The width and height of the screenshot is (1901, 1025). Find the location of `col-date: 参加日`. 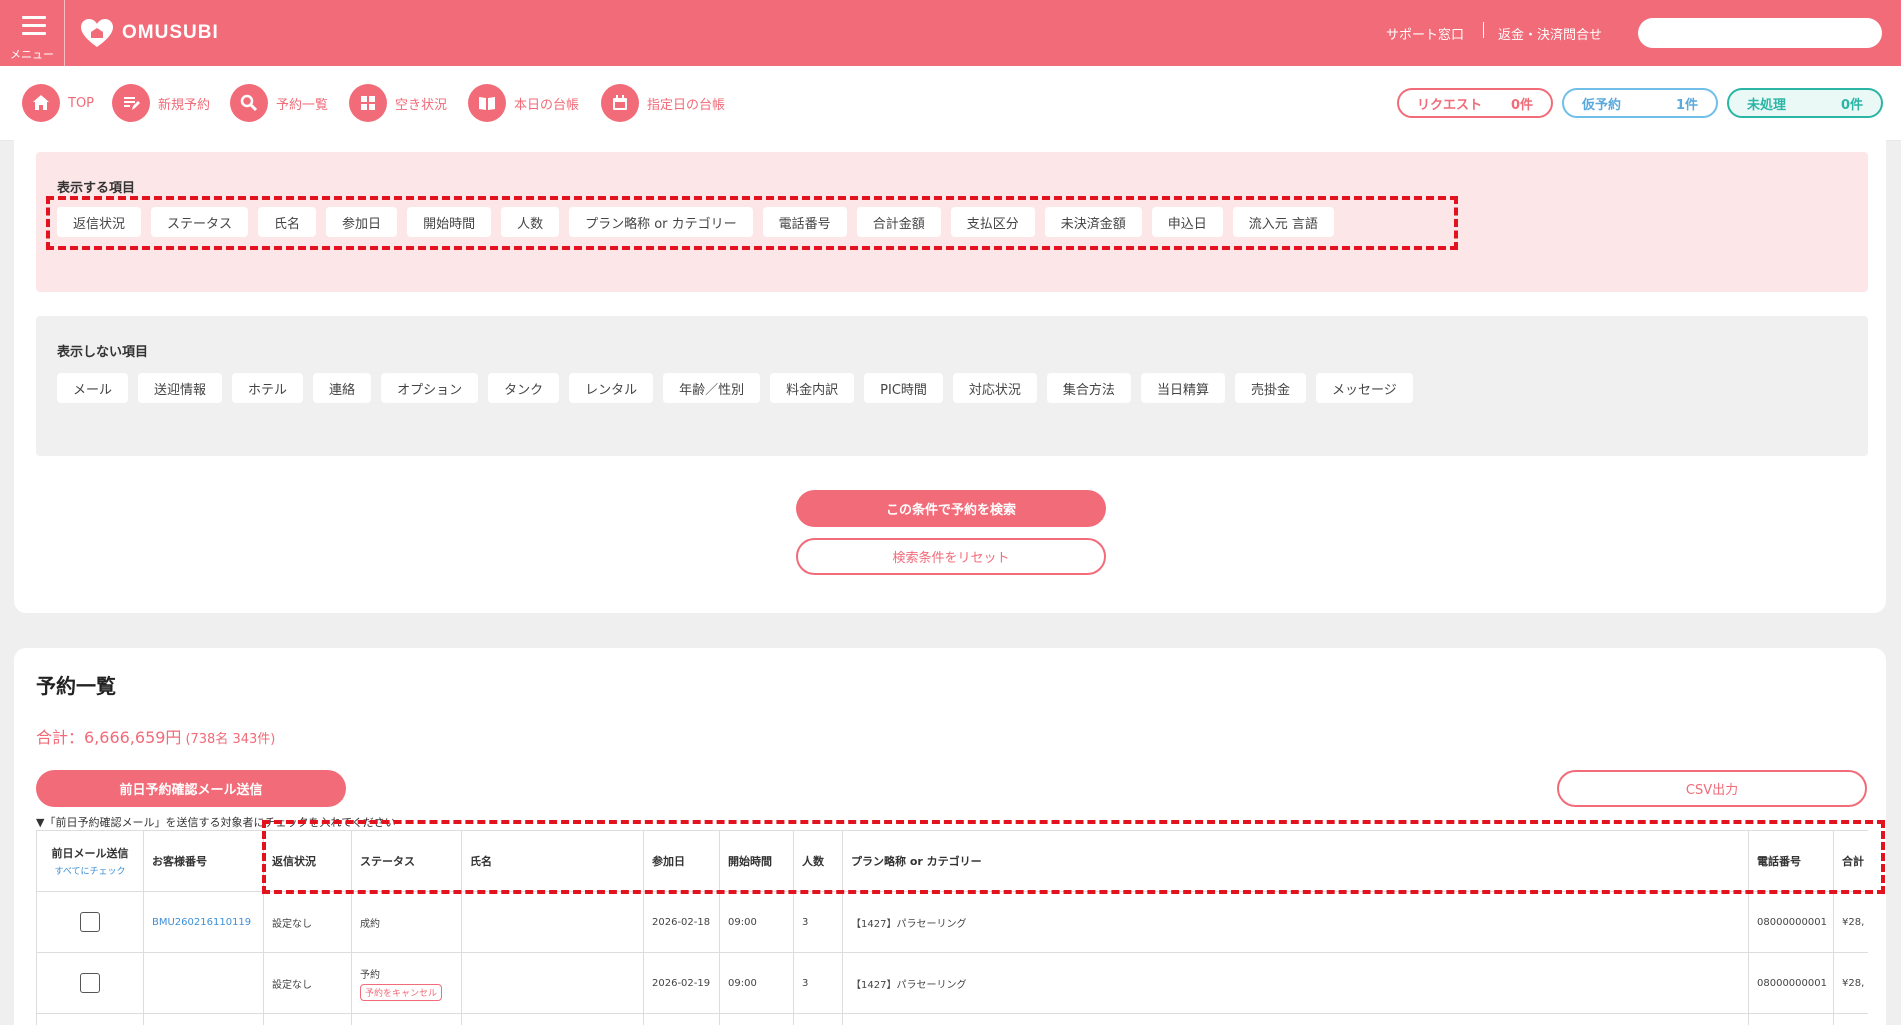

col-date: 参加日 is located at coordinates (681, 861).